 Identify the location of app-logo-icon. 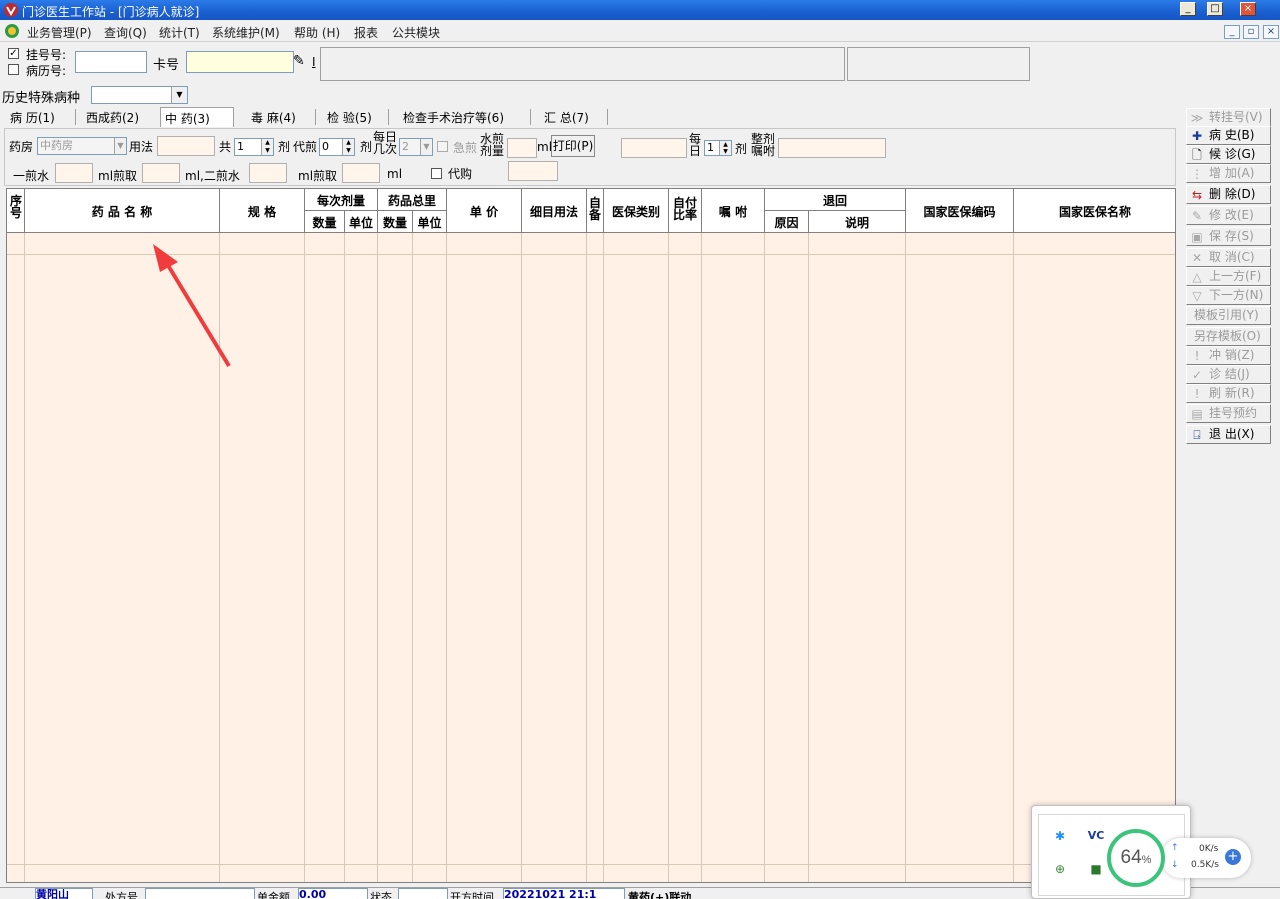
(11, 10).